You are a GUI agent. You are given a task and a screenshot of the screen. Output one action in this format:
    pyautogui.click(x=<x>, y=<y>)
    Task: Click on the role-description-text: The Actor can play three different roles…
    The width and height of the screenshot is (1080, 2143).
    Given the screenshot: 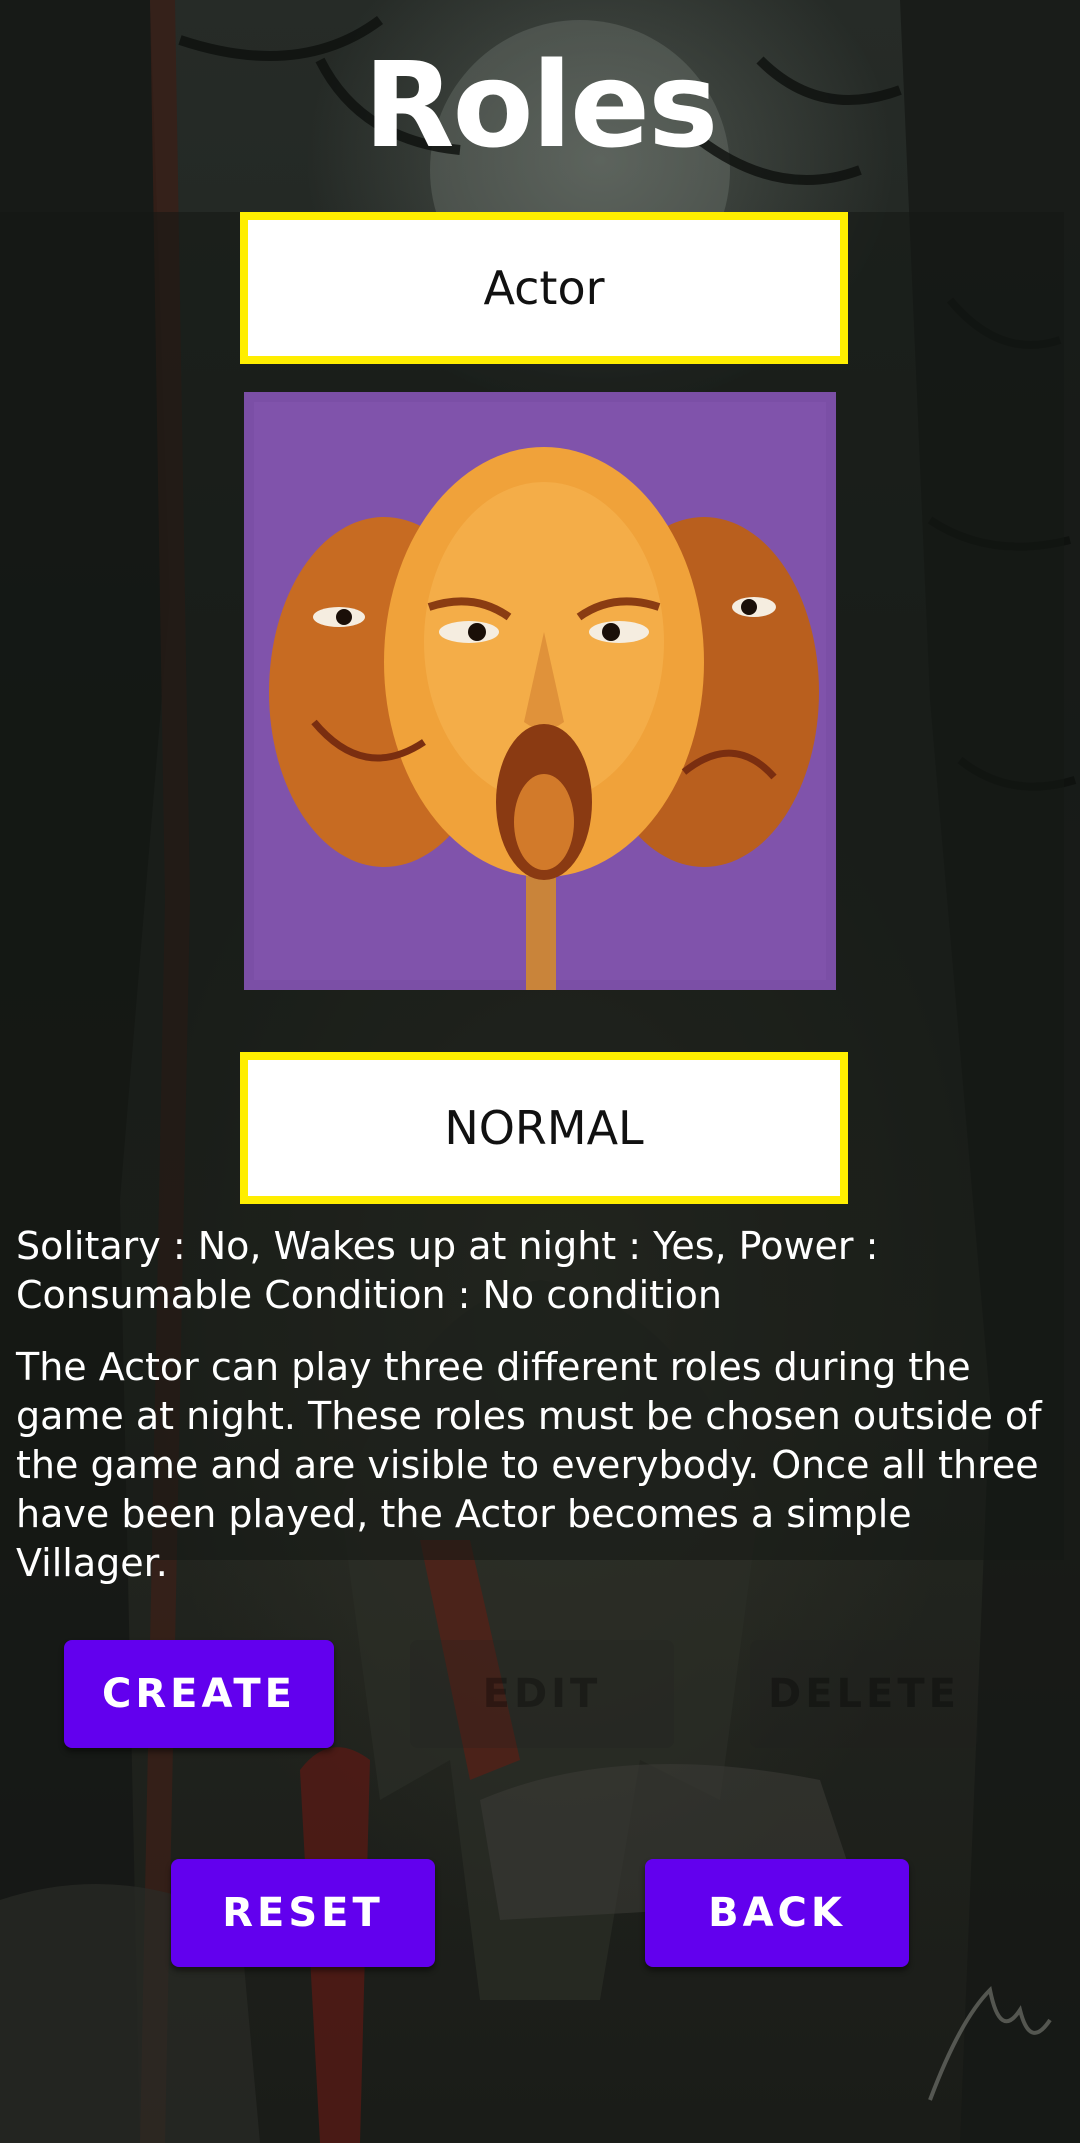 What is the action you would take?
    pyautogui.click(x=529, y=1465)
    